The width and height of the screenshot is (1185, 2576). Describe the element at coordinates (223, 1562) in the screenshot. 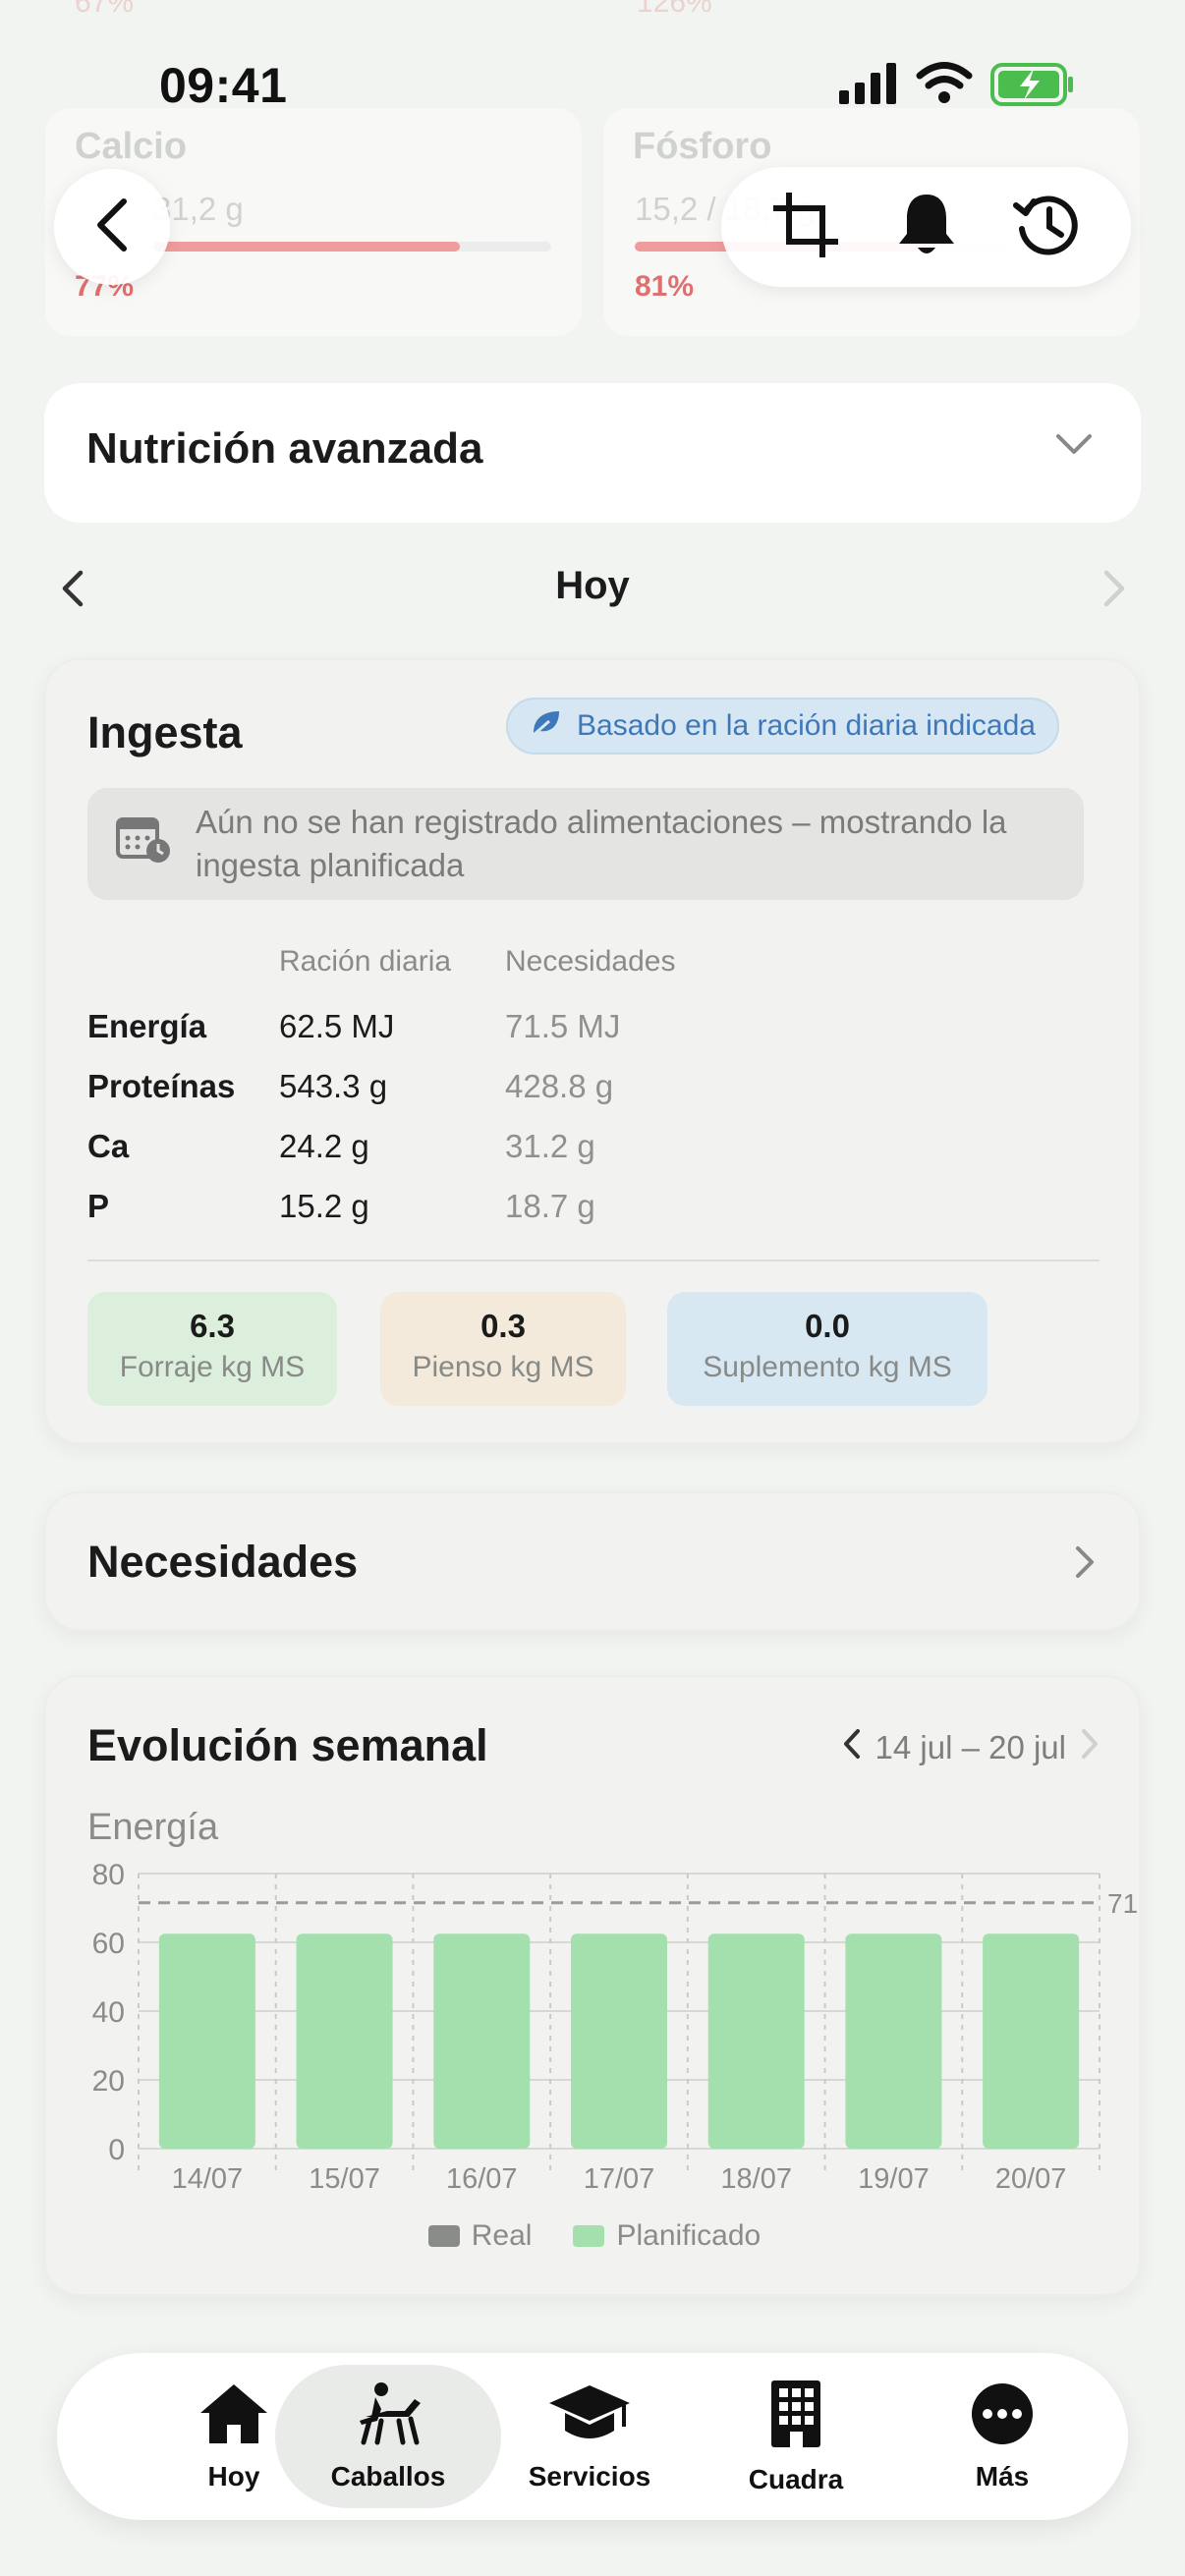

I see `needs-title: Necesidades` at that location.